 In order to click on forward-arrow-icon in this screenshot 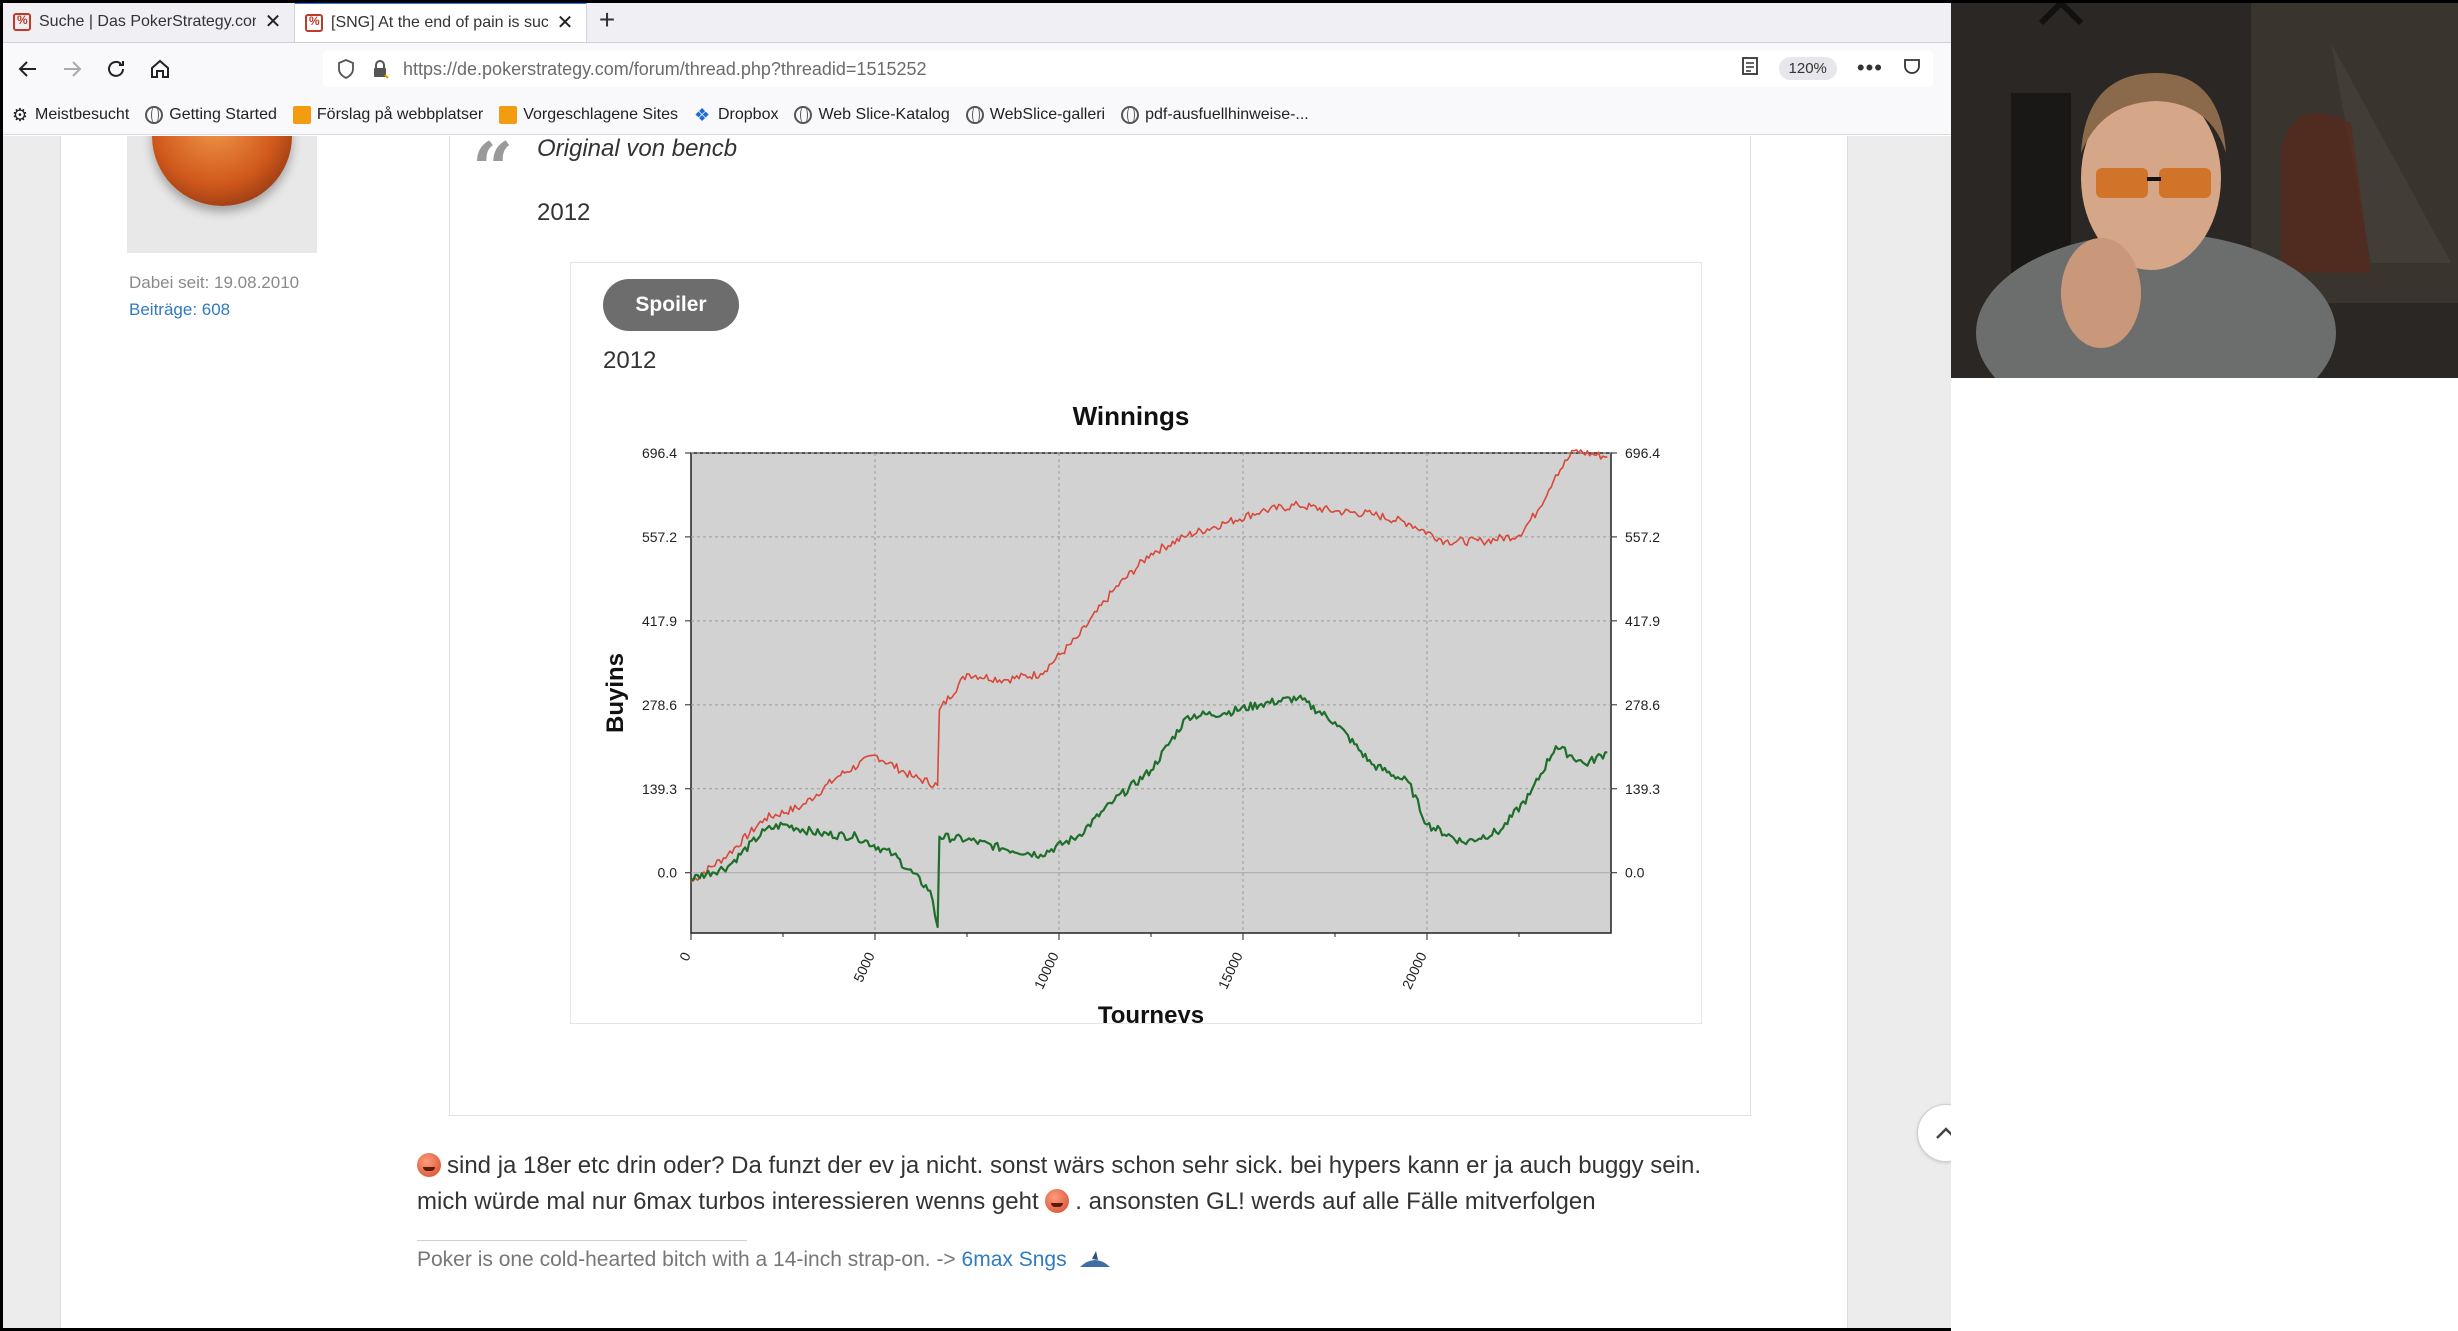, I will do `click(73, 69)`.